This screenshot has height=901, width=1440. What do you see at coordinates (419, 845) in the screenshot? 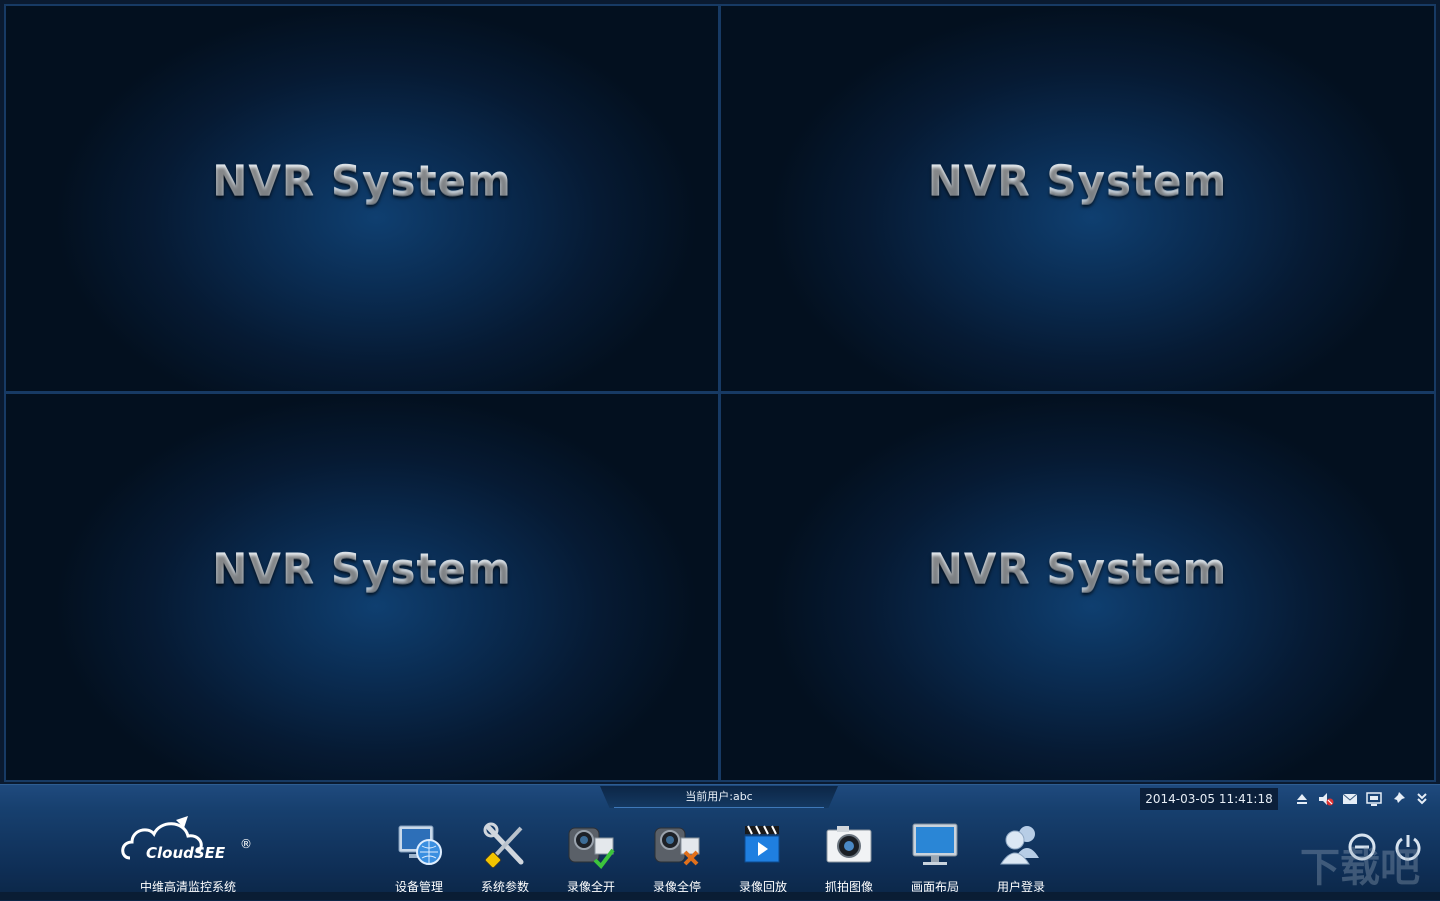
I see `device-management-icon` at bounding box center [419, 845].